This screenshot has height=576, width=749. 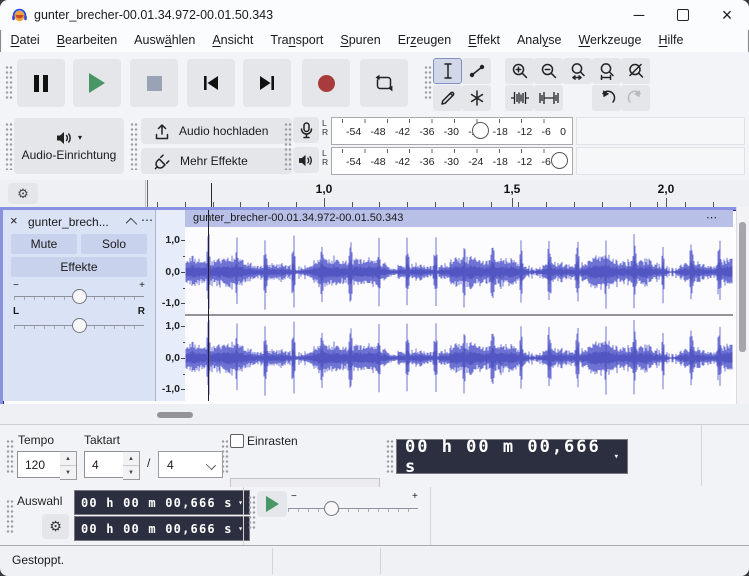 I want to click on mute-button: Mute, so click(x=44, y=244).